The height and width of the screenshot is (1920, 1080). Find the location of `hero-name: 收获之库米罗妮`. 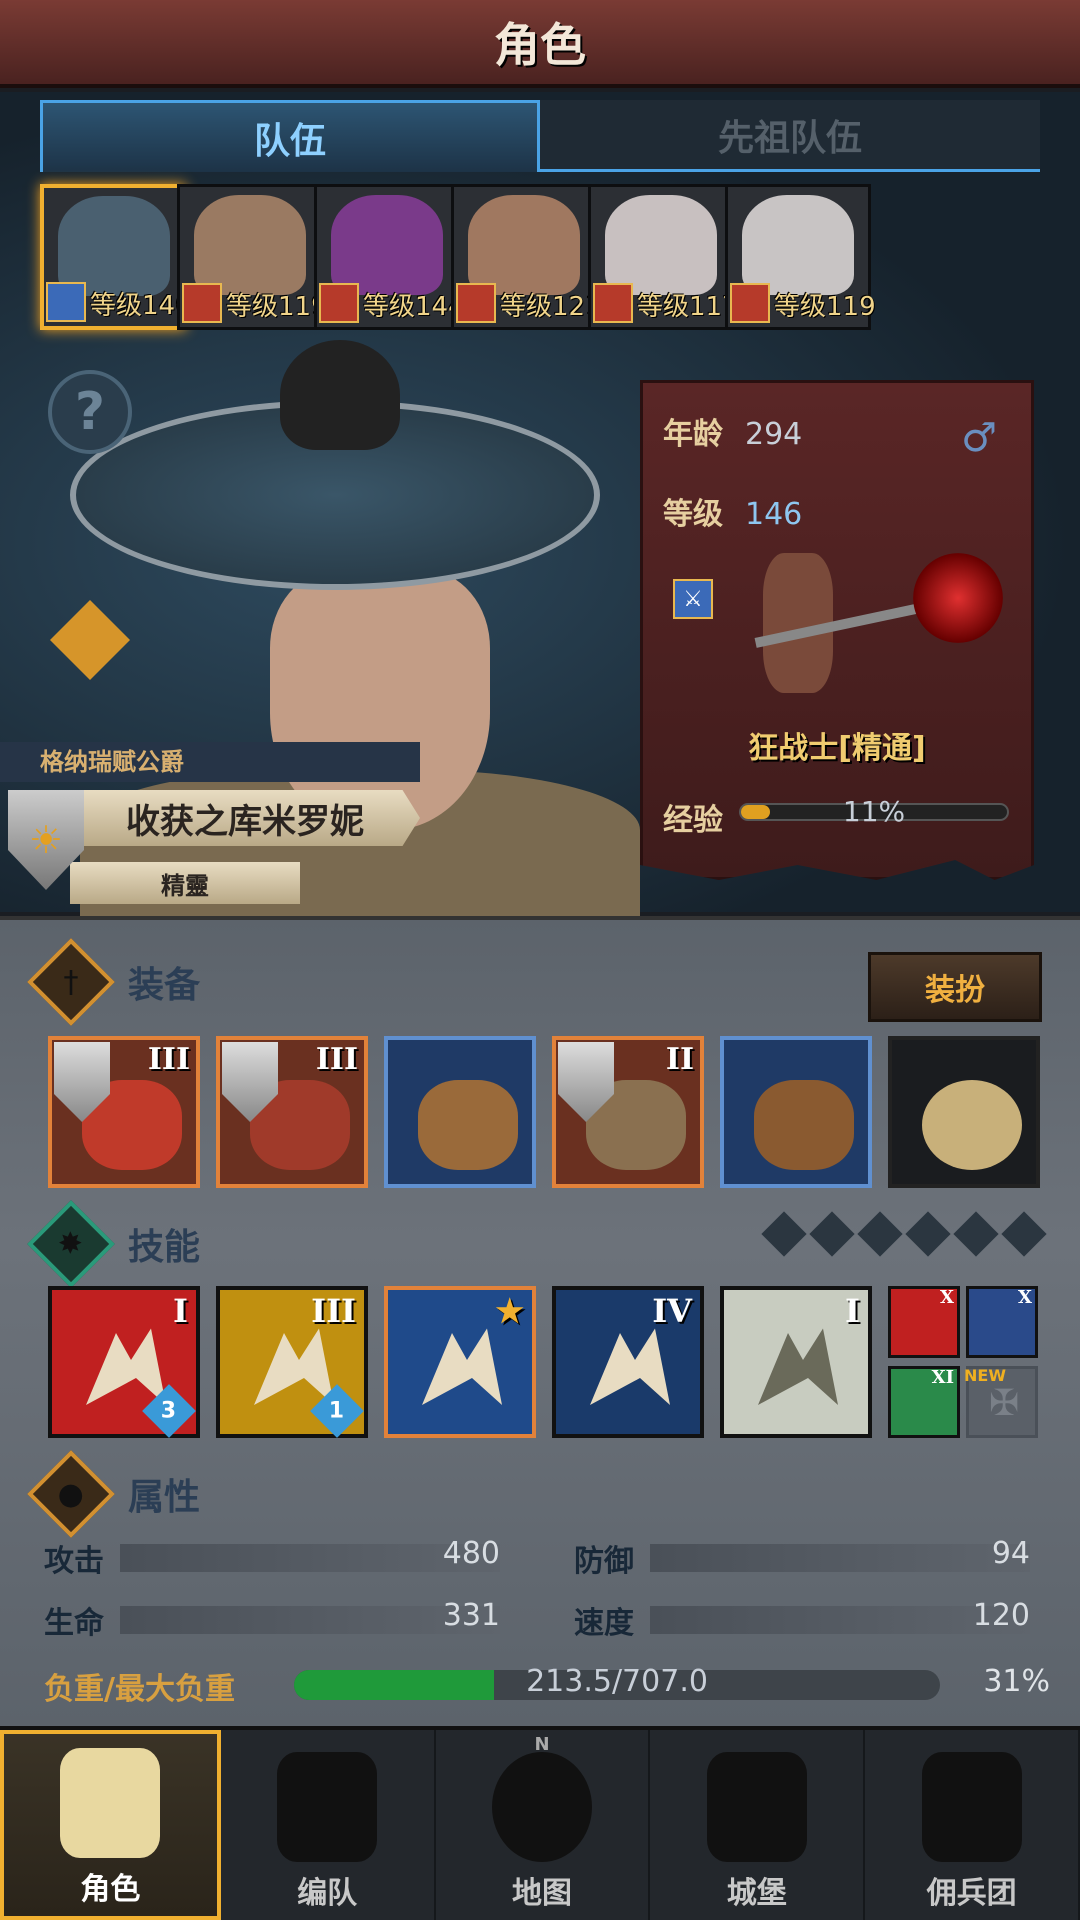

hero-name: 收获之库米罗妮 is located at coordinates (245, 818).